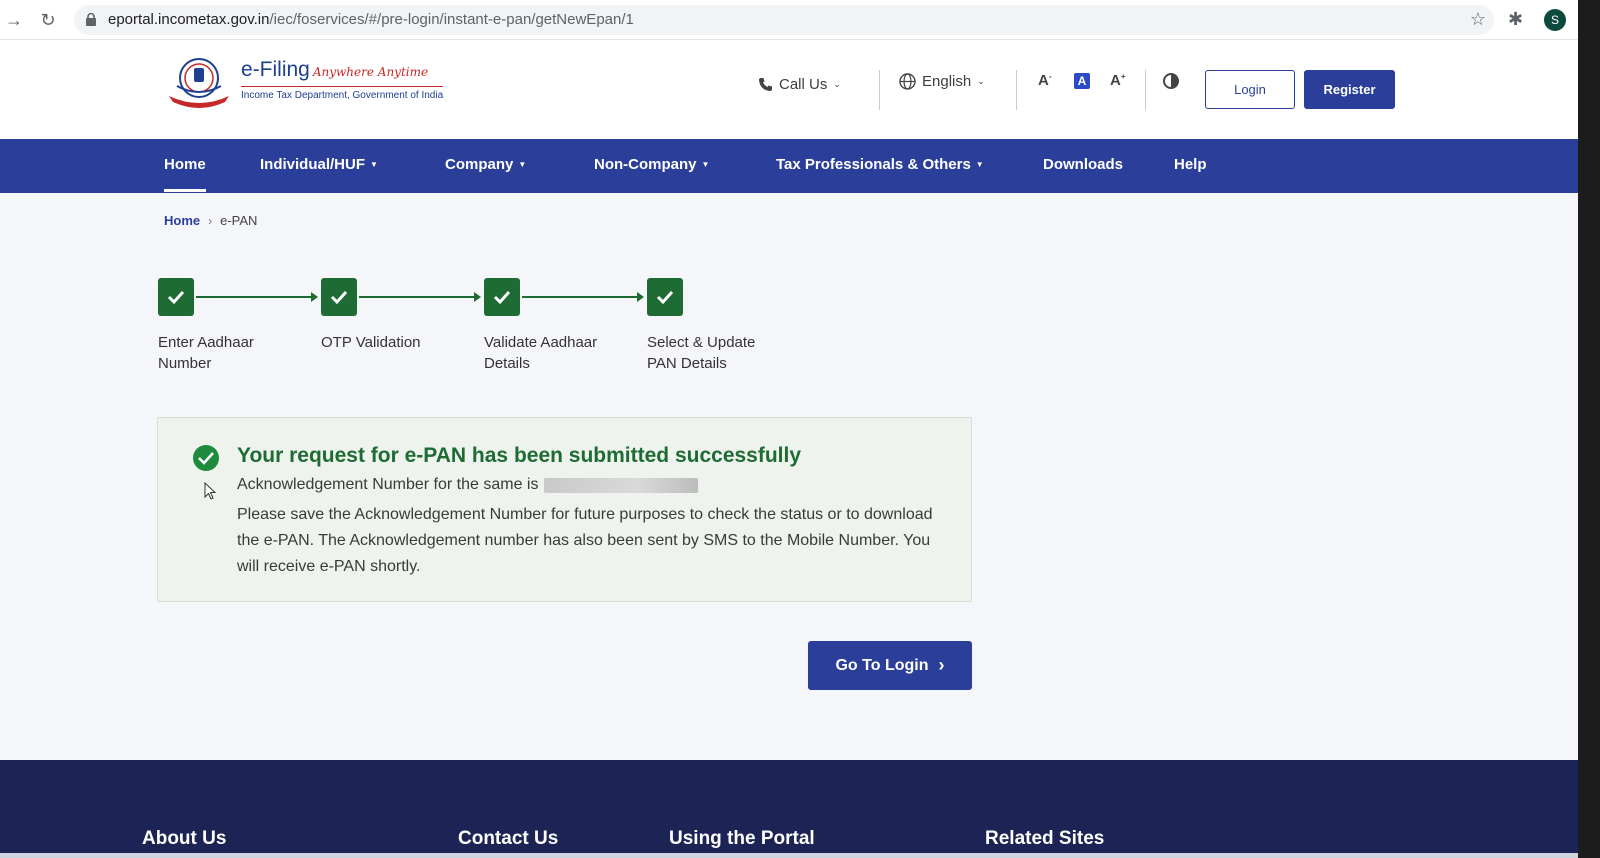  What do you see at coordinates (1478, 19) in the screenshot?
I see `bookmark-star-icon: ☆` at bounding box center [1478, 19].